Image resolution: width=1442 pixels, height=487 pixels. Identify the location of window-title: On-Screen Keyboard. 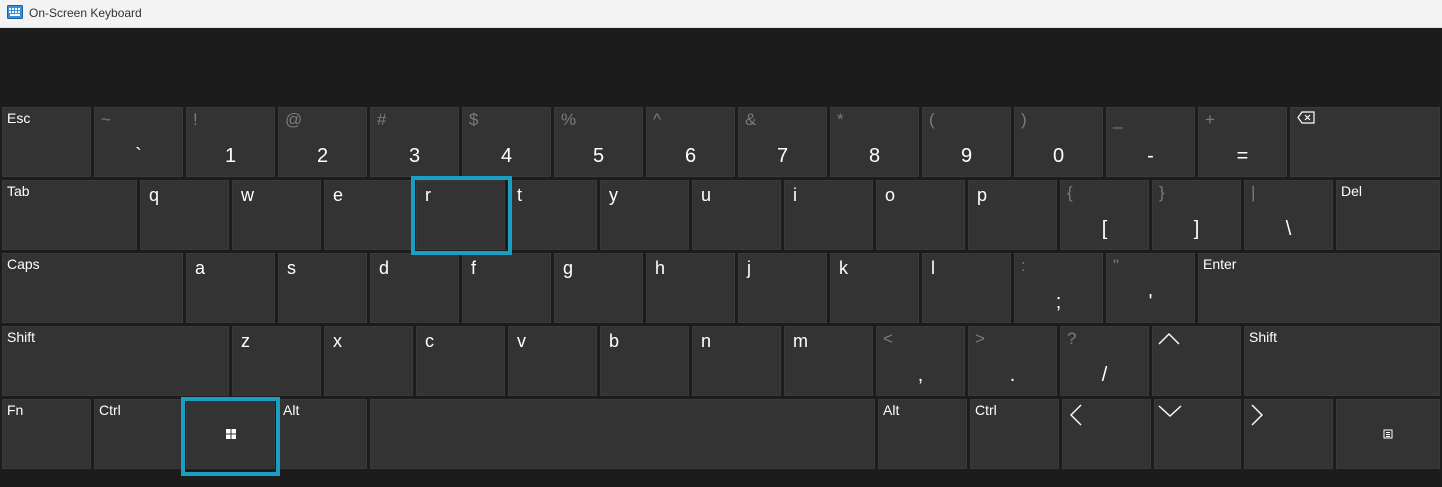
(85, 13).